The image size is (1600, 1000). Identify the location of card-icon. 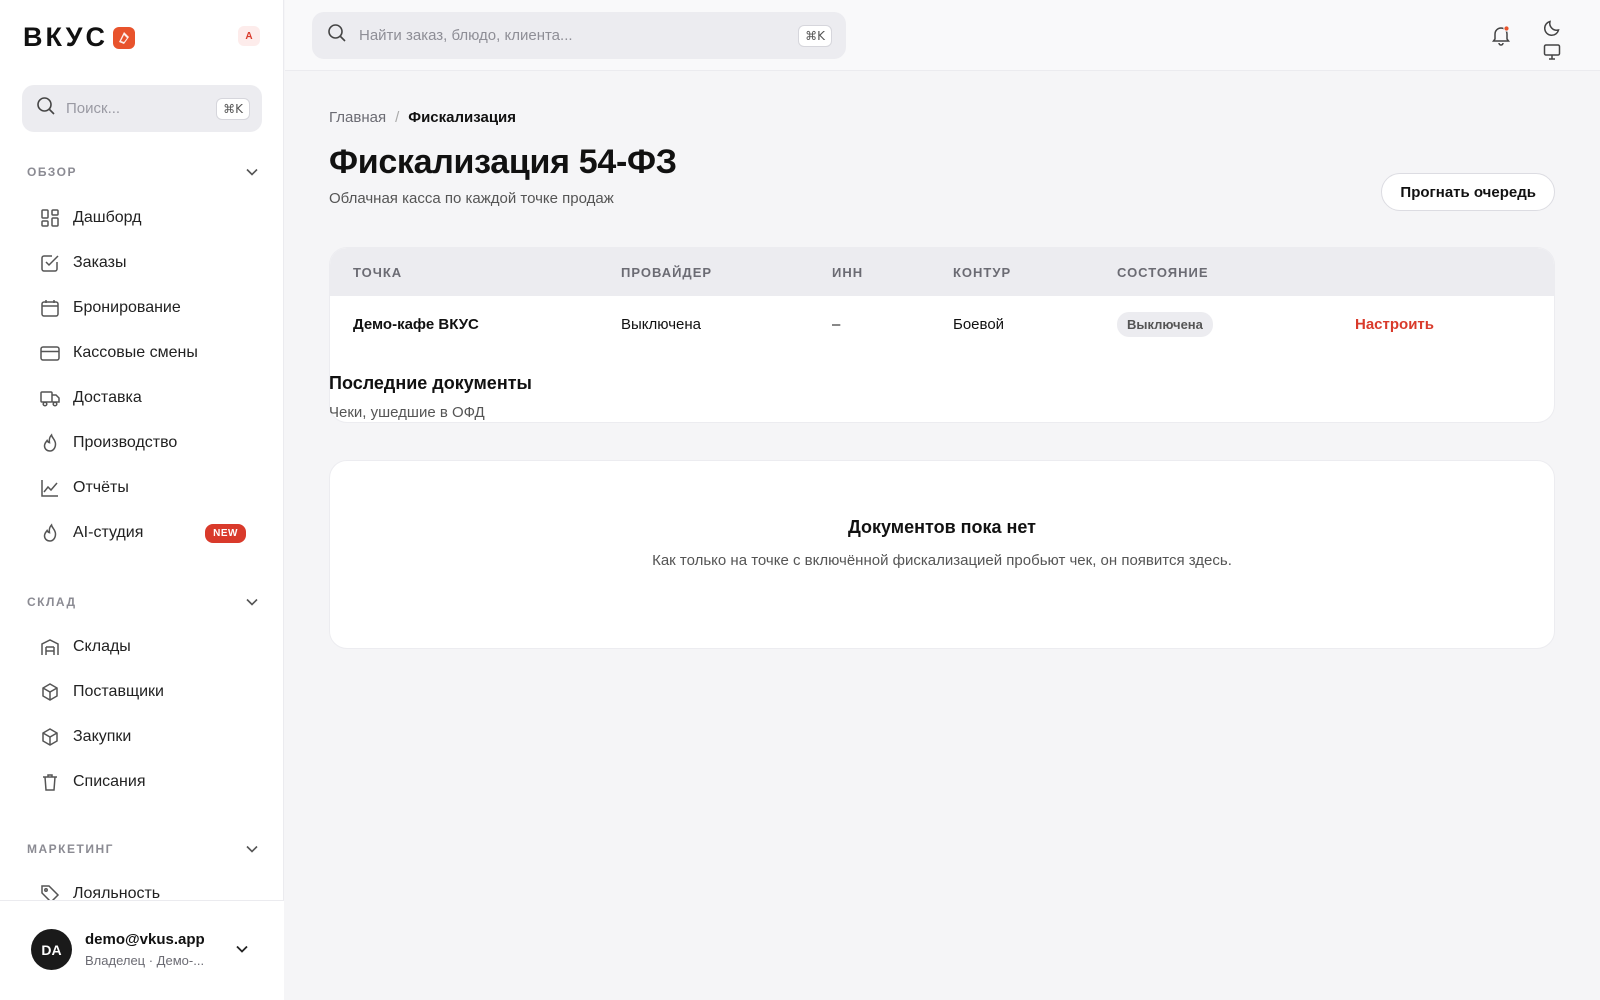
(50, 353).